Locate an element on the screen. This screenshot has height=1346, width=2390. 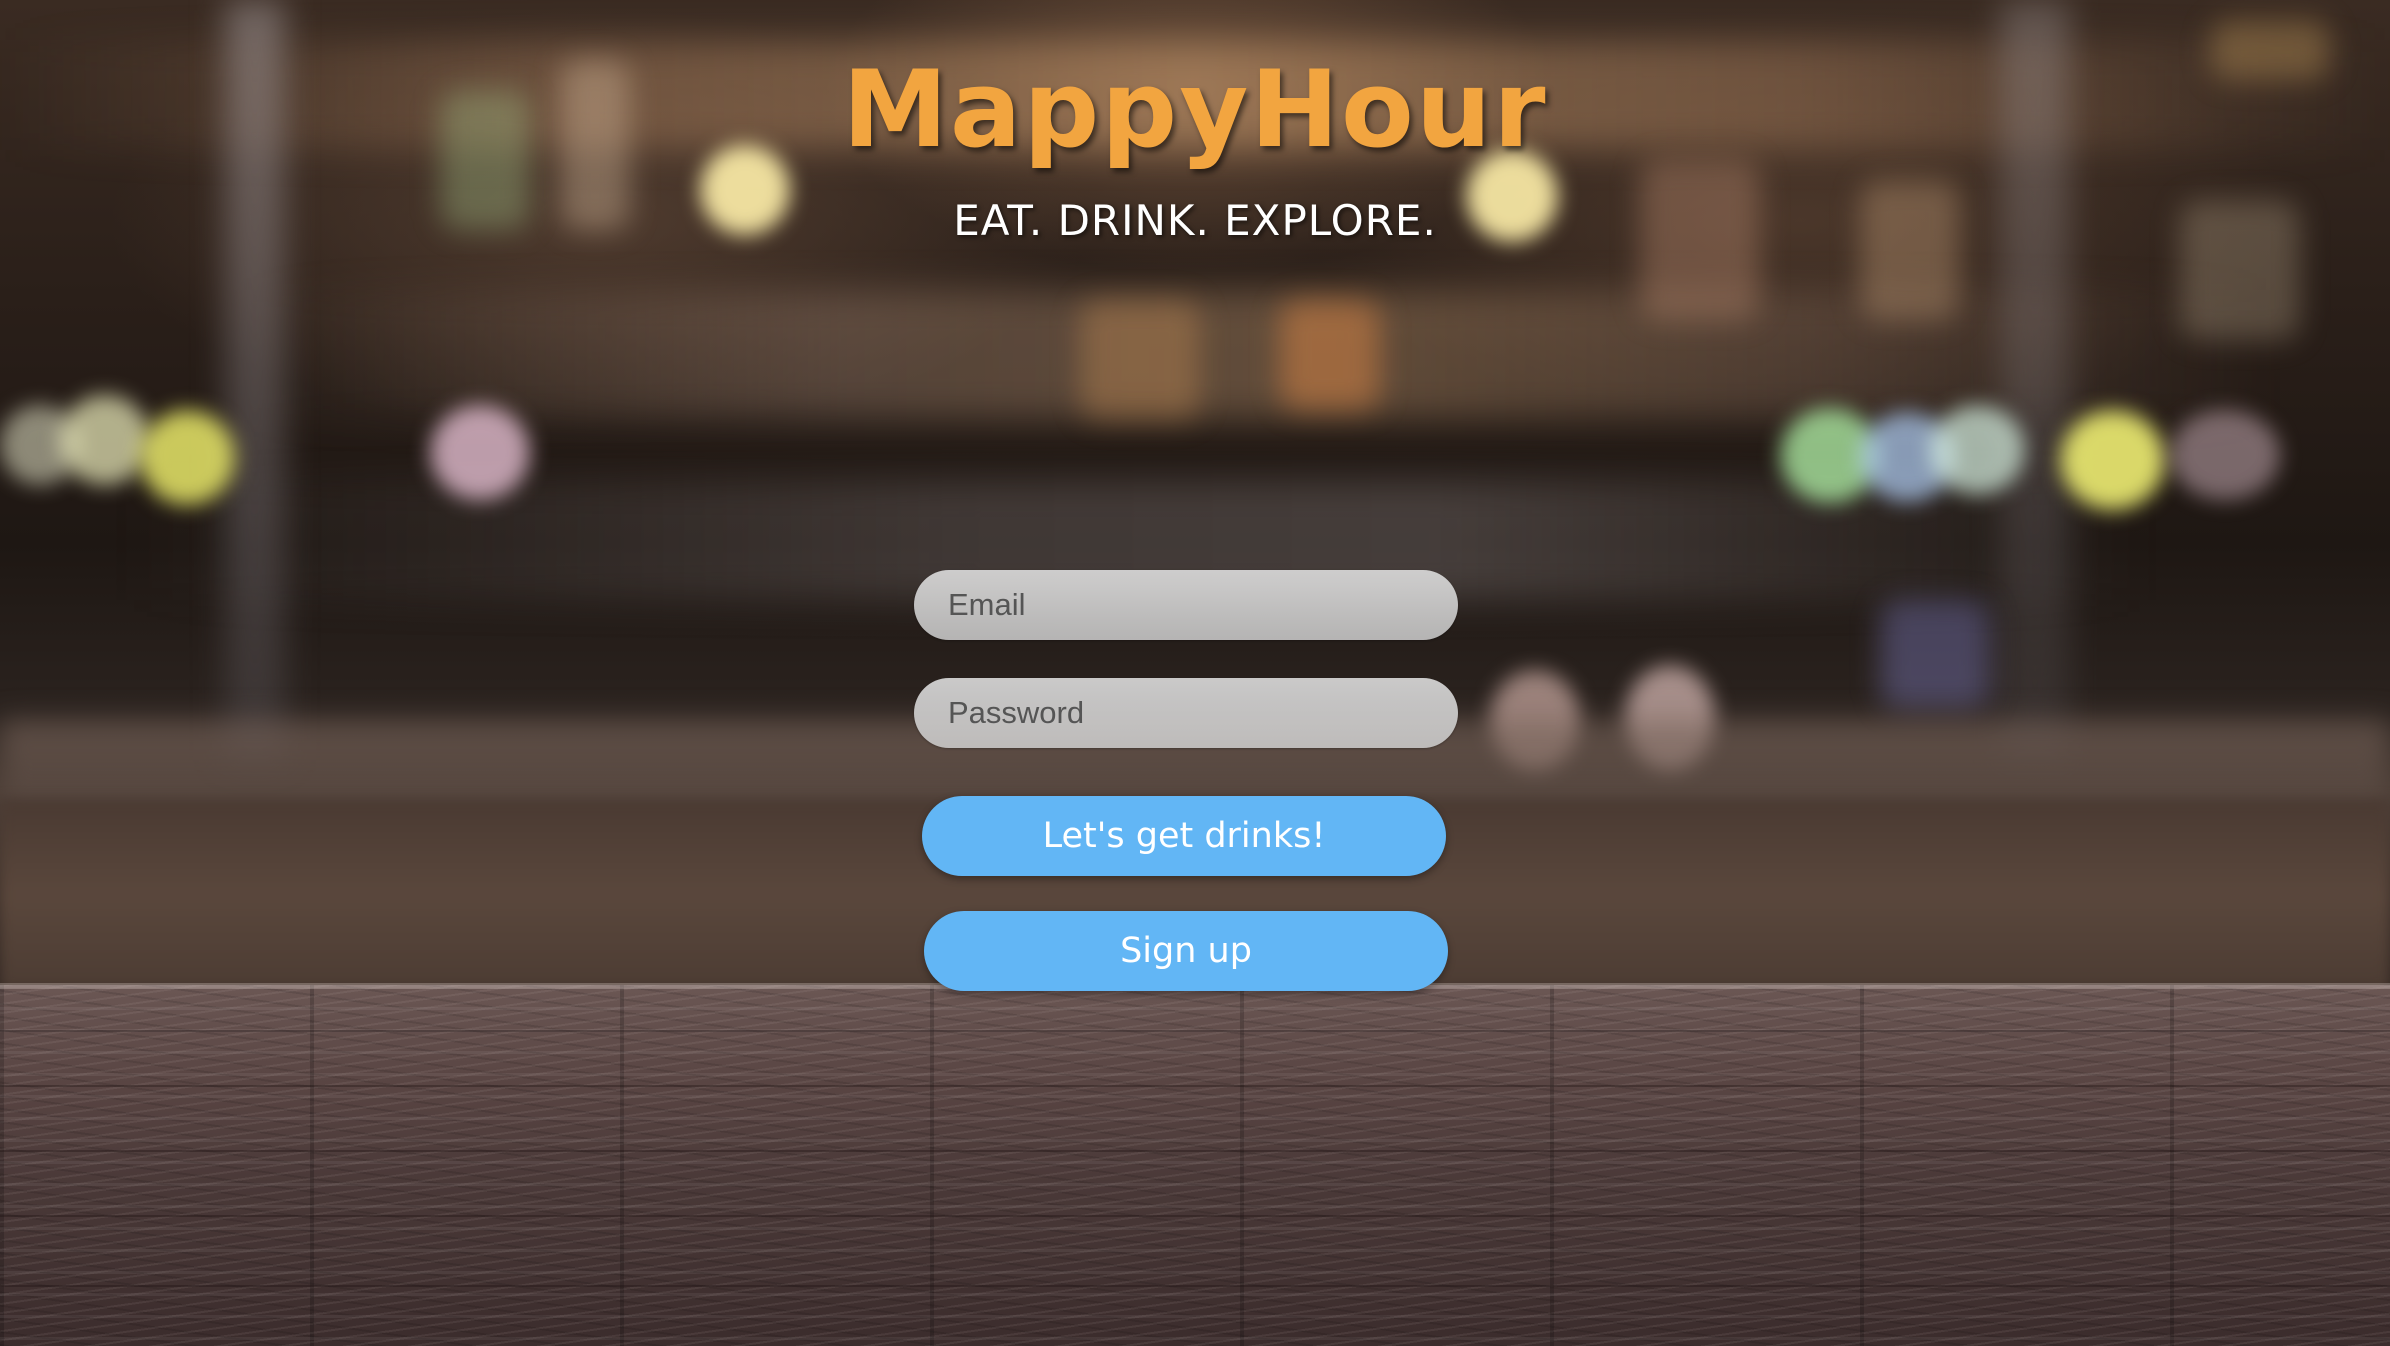
app-title: MappyHour is located at coordinates (1195, 109).